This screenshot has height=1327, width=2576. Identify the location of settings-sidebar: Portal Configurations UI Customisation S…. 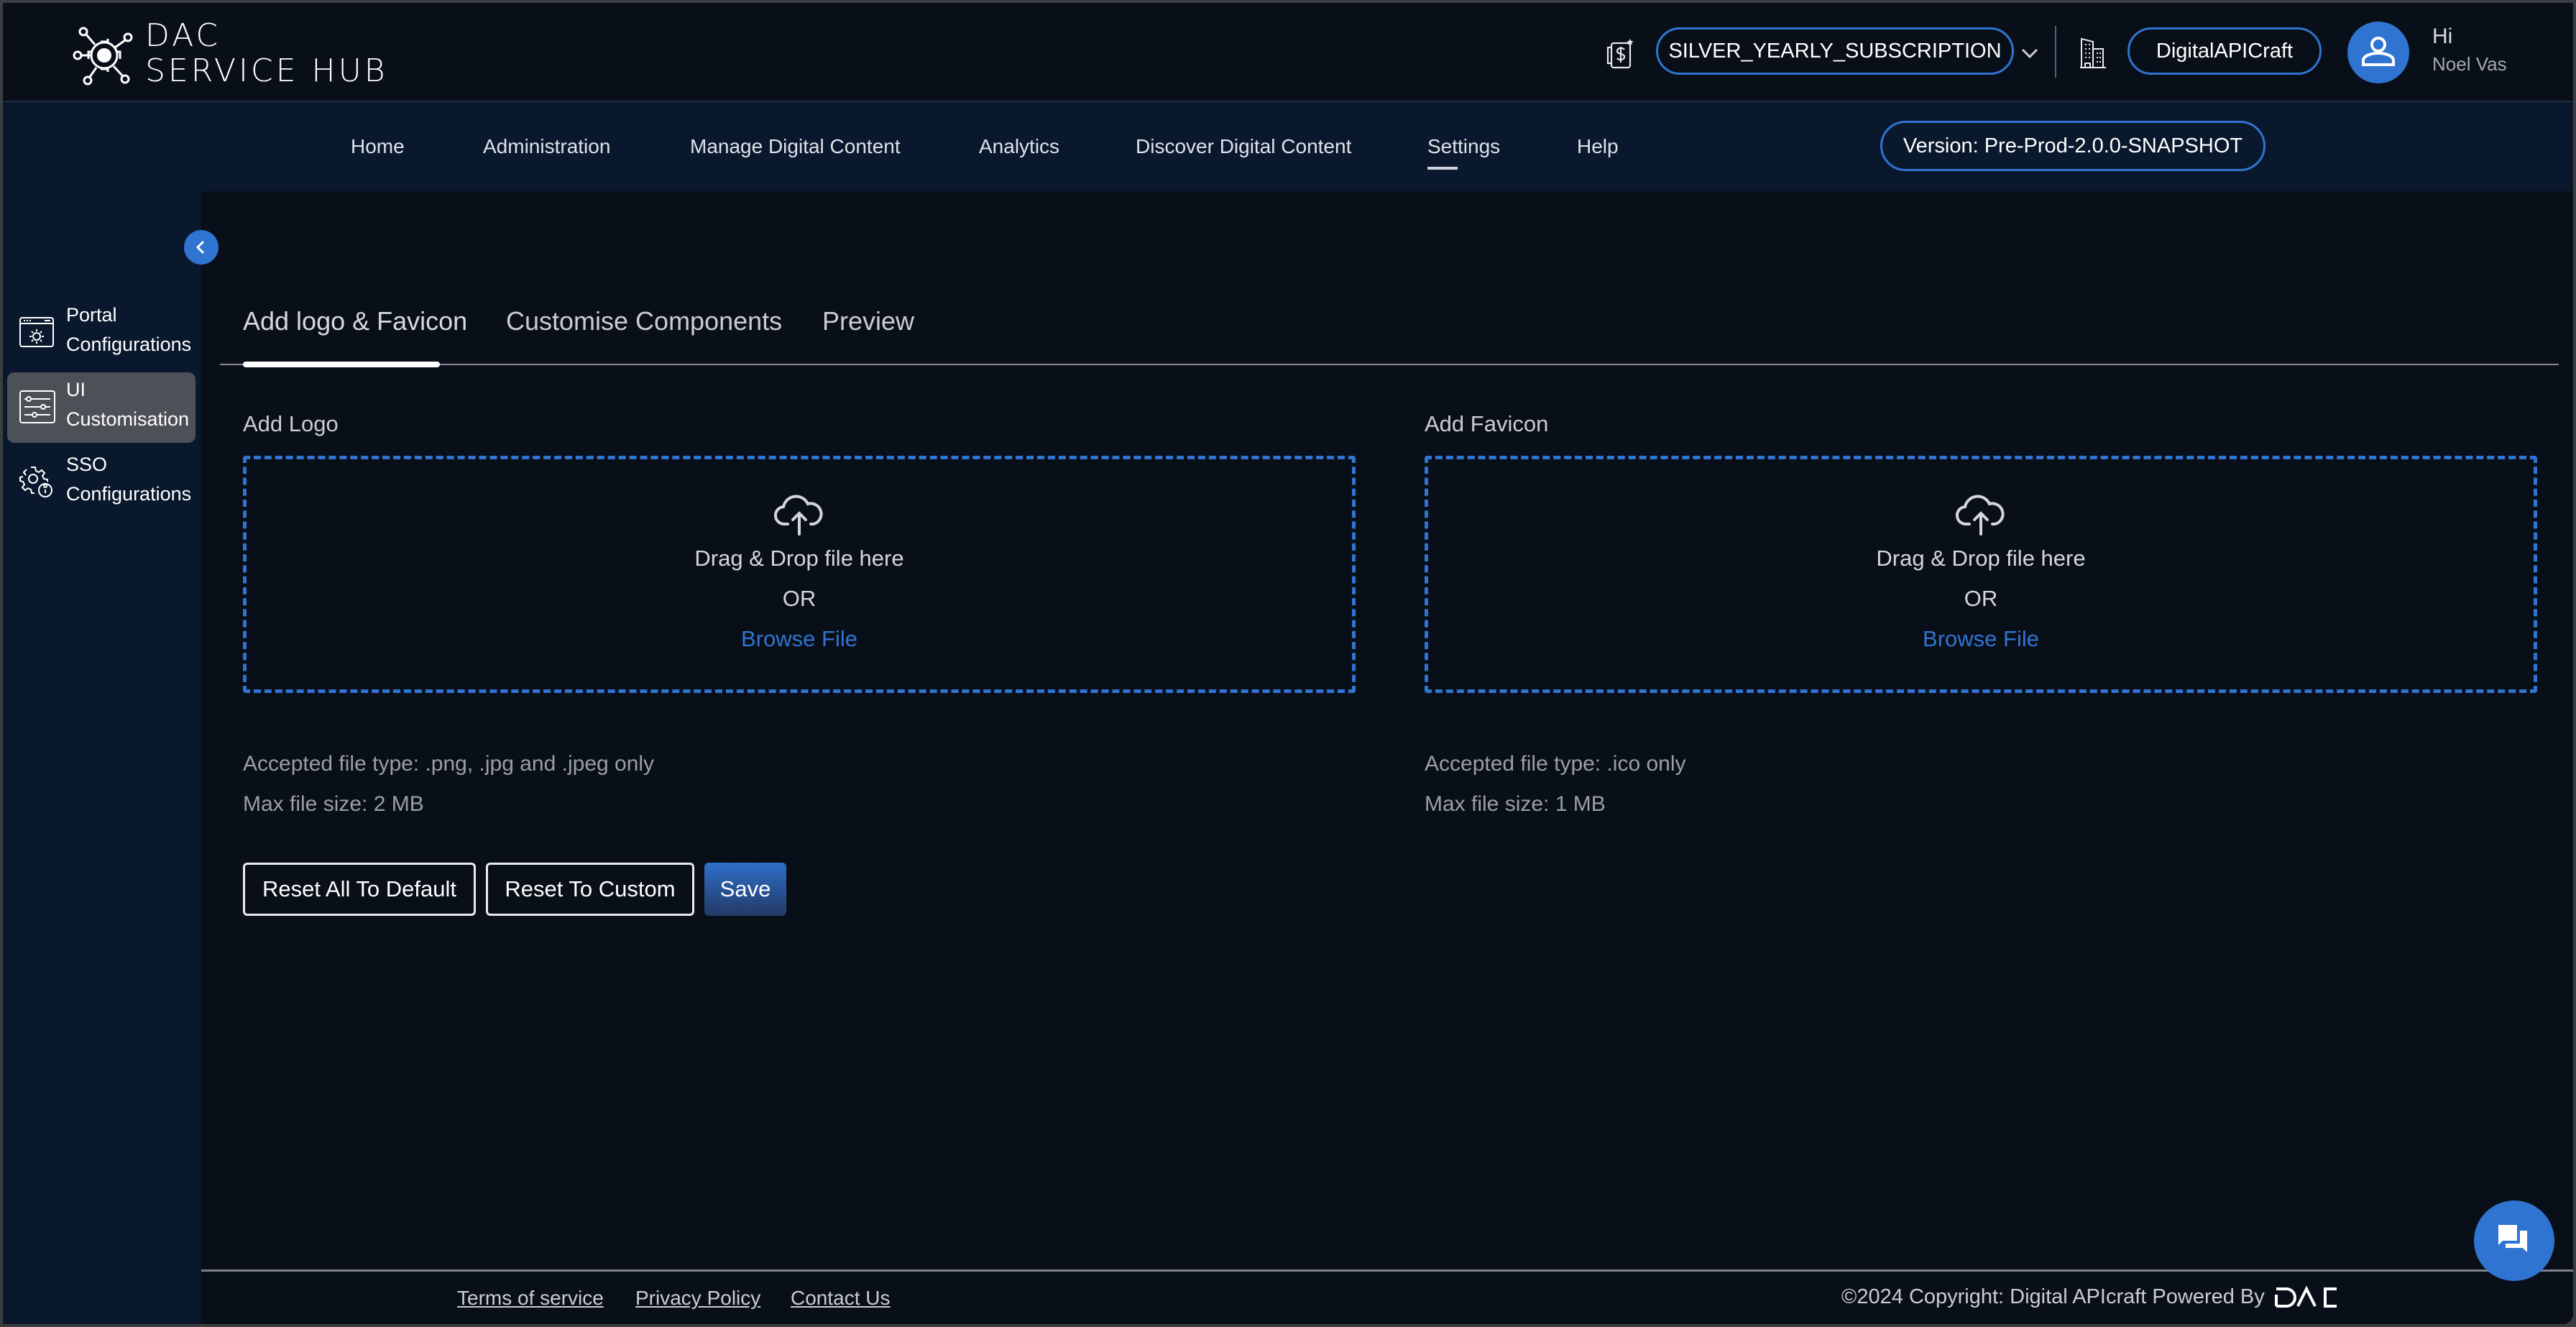
(110, 757).